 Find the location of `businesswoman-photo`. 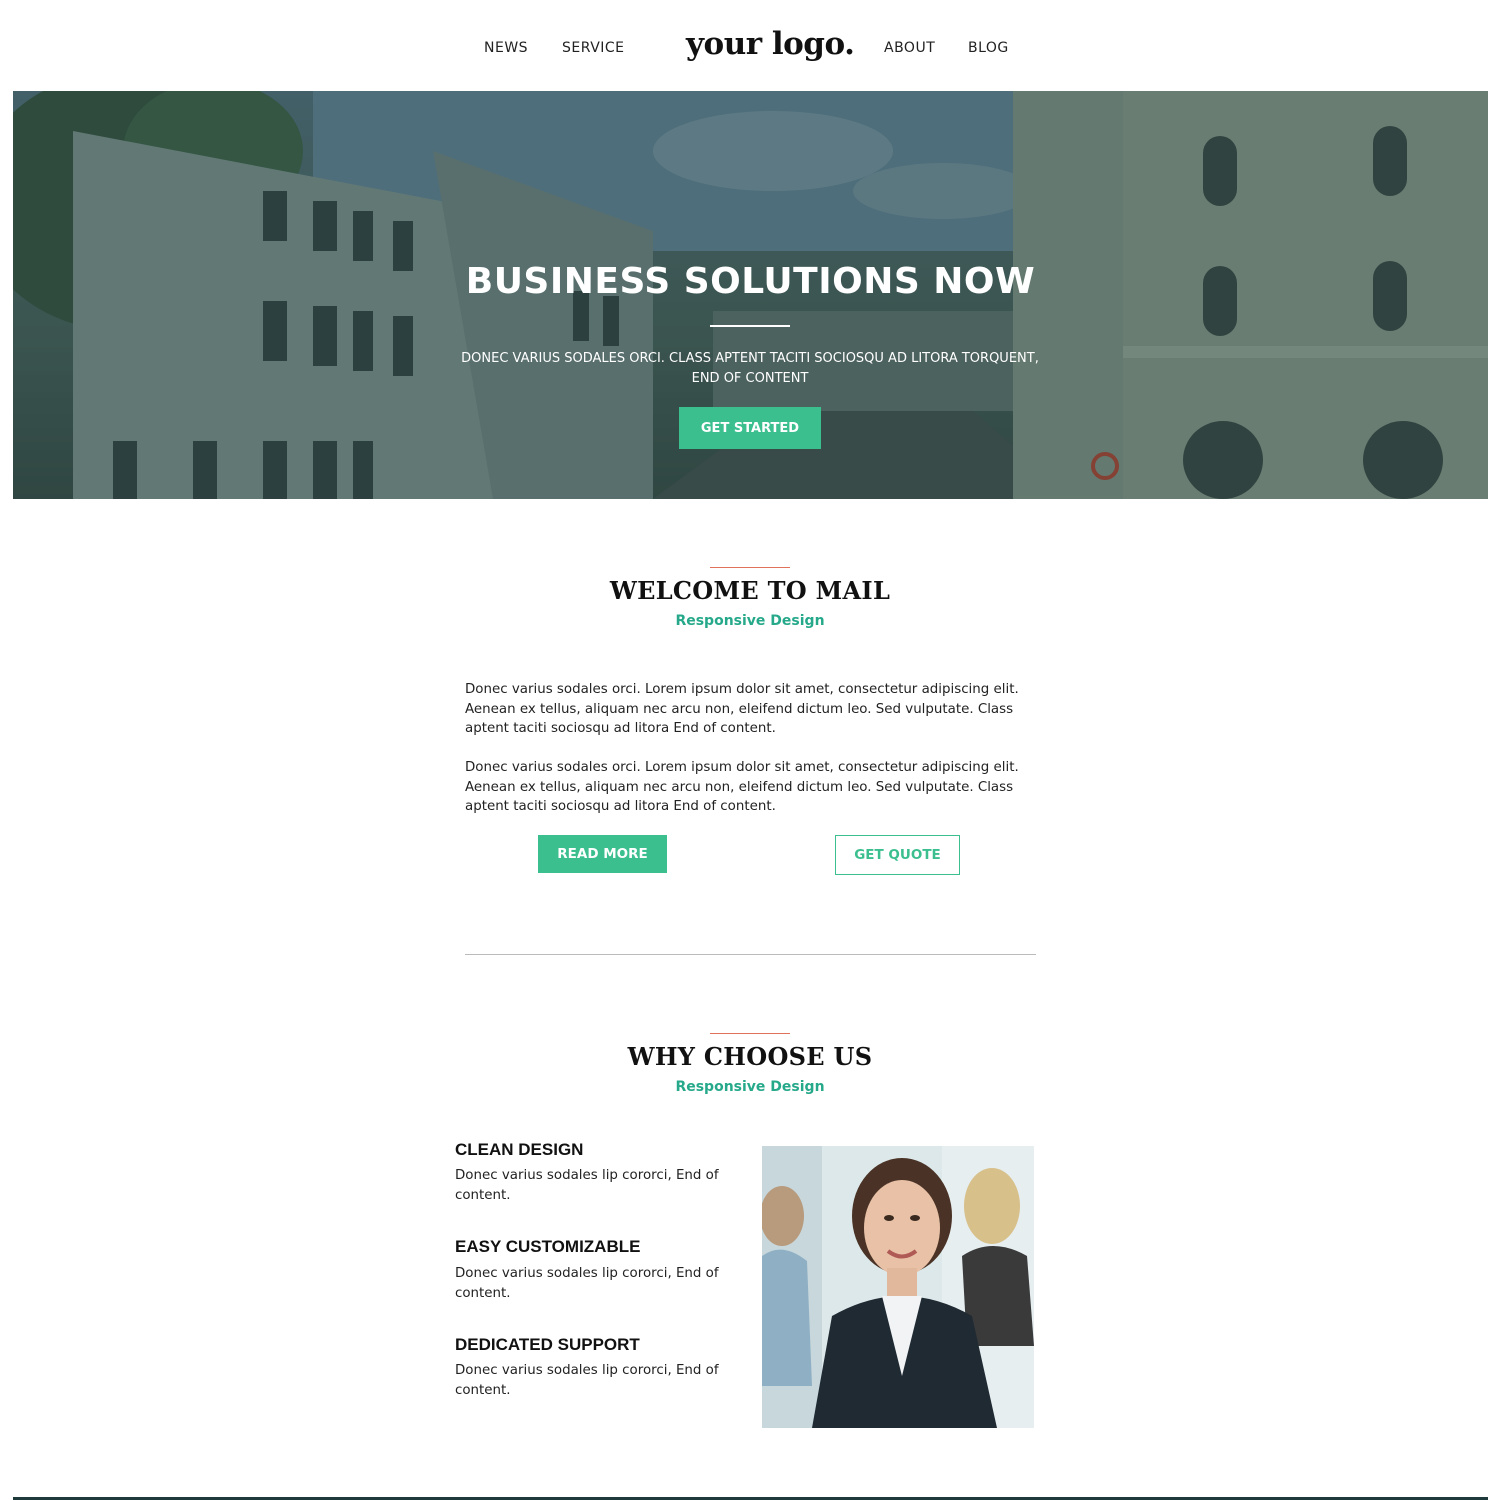

businesswoman-photo is located at coordinates (898, 1287).